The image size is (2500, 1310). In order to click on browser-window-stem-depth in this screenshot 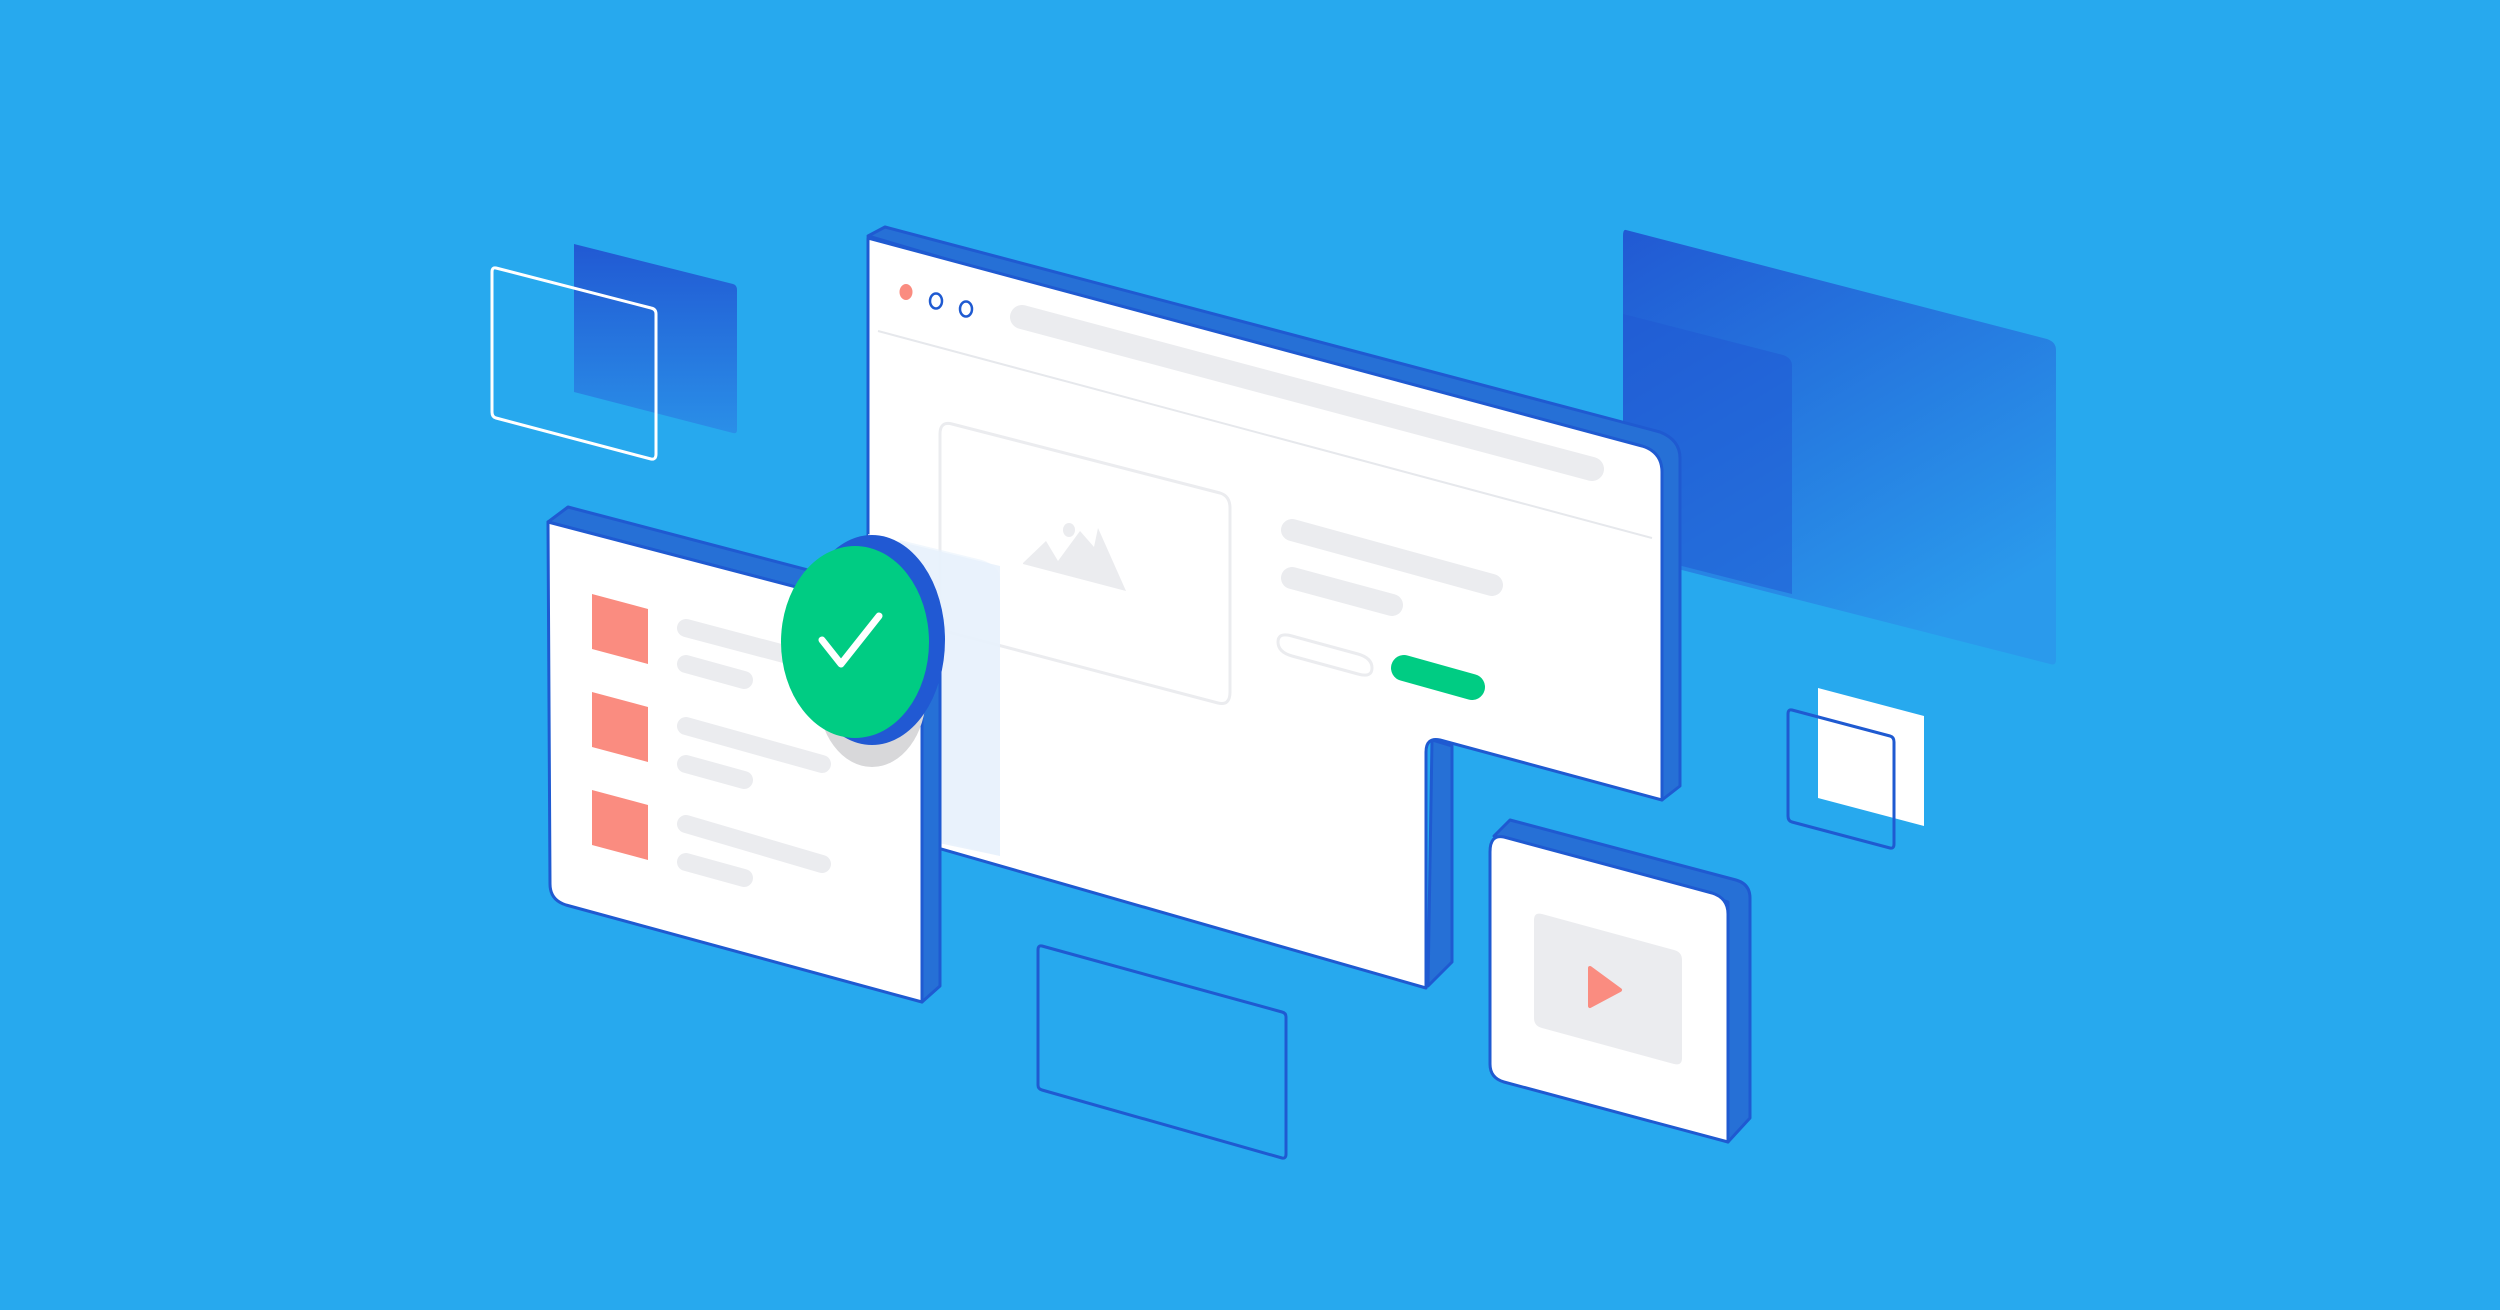, I will do `click(1440, 863)`.